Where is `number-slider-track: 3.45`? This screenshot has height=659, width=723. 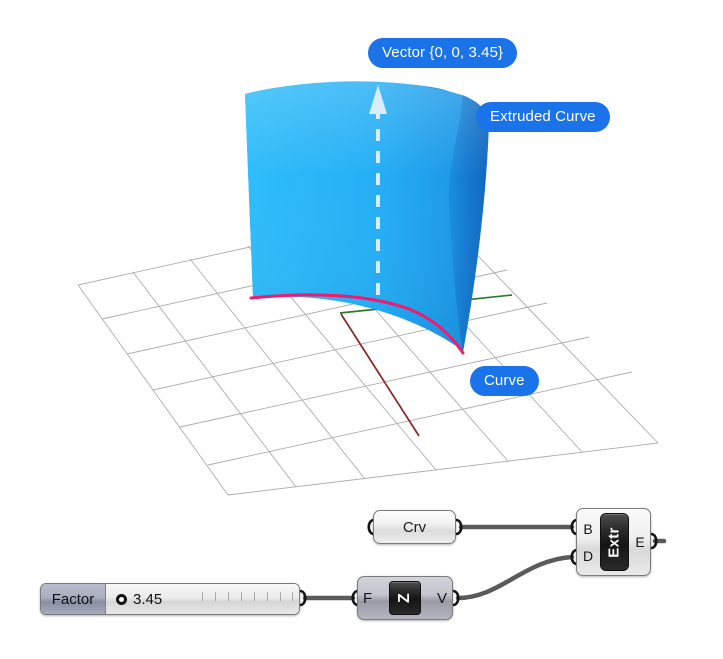
number-slider-track: 3.45 is located at coordinates (202, 599).